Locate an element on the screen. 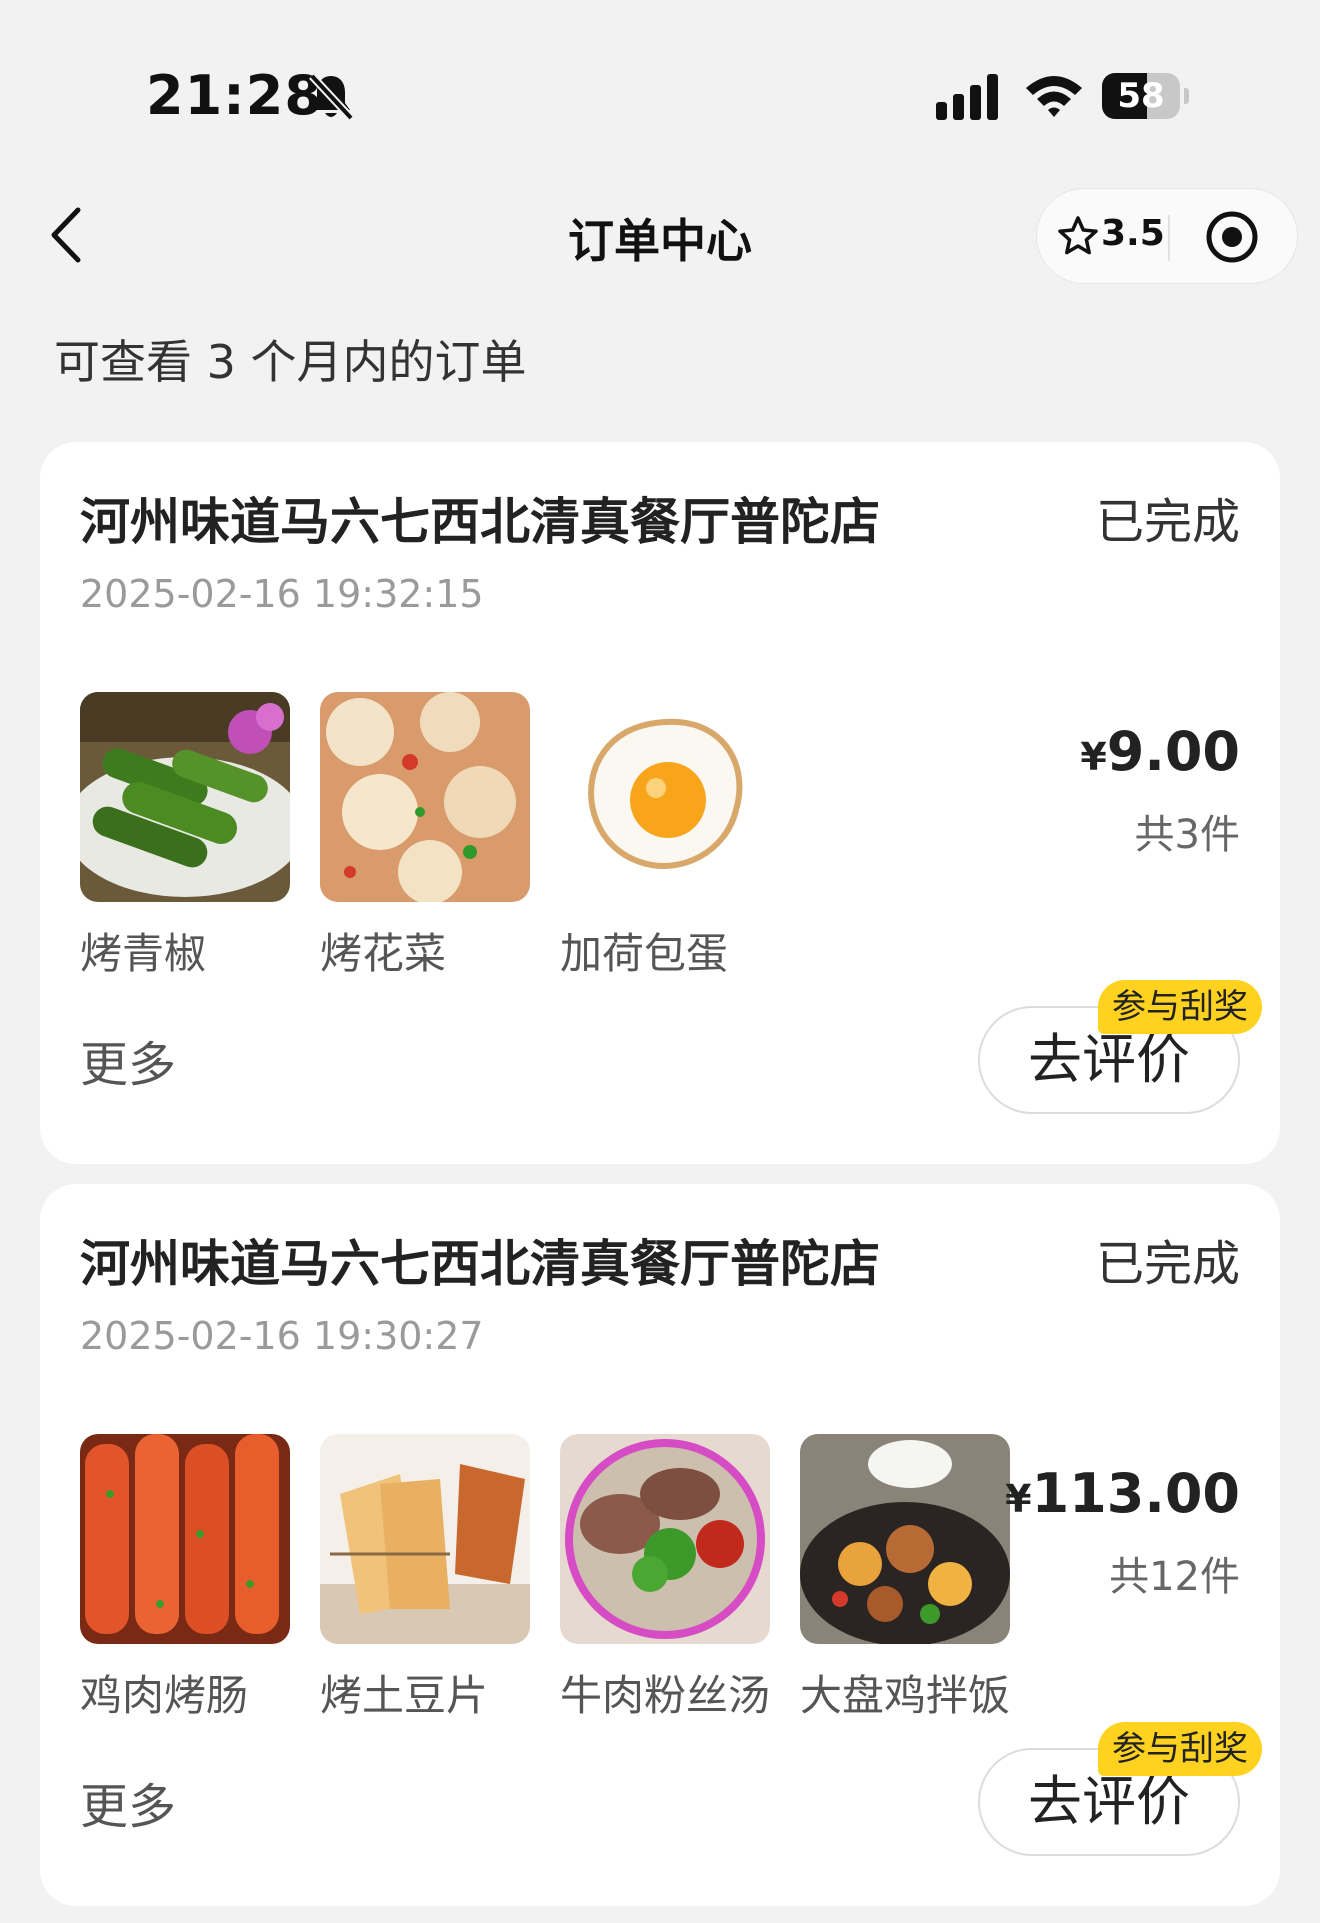 The height and width of the screenshot is (1923, 1320). status-bar: 21:28 58 is located at coordinates (660, 85).